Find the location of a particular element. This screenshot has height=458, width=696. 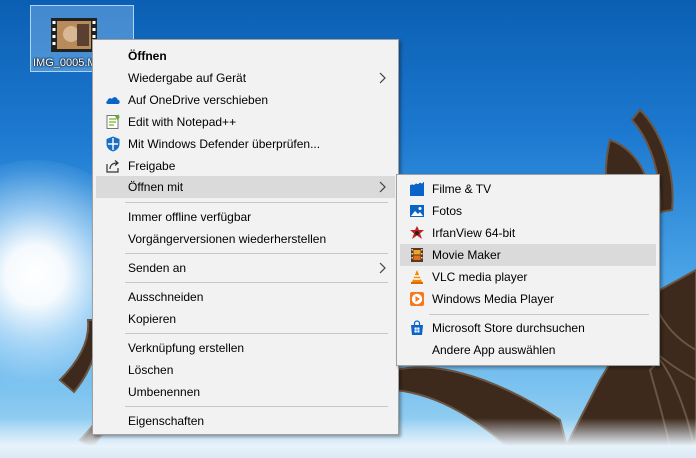

submenu-item-choose-other-app: Andere App auswählen is located at coordinates (528, 350).